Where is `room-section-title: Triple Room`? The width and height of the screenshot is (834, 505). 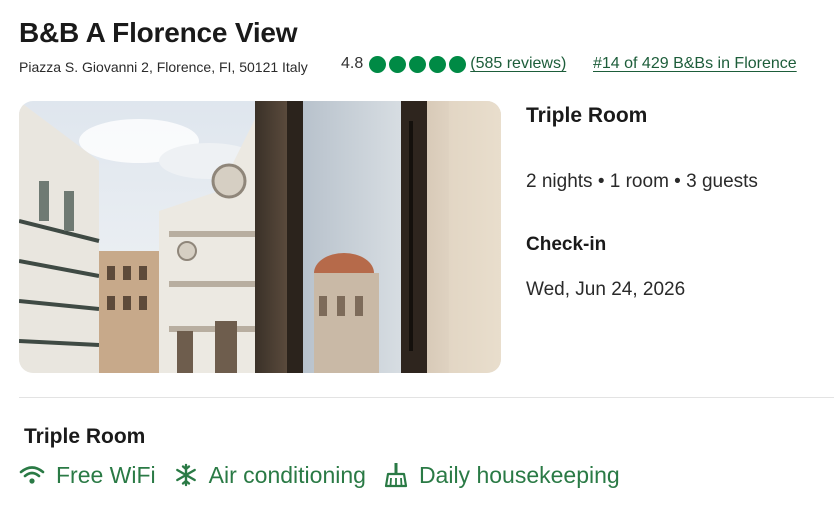 room-section-title: Triple Room is located at coordinates (85, 436).